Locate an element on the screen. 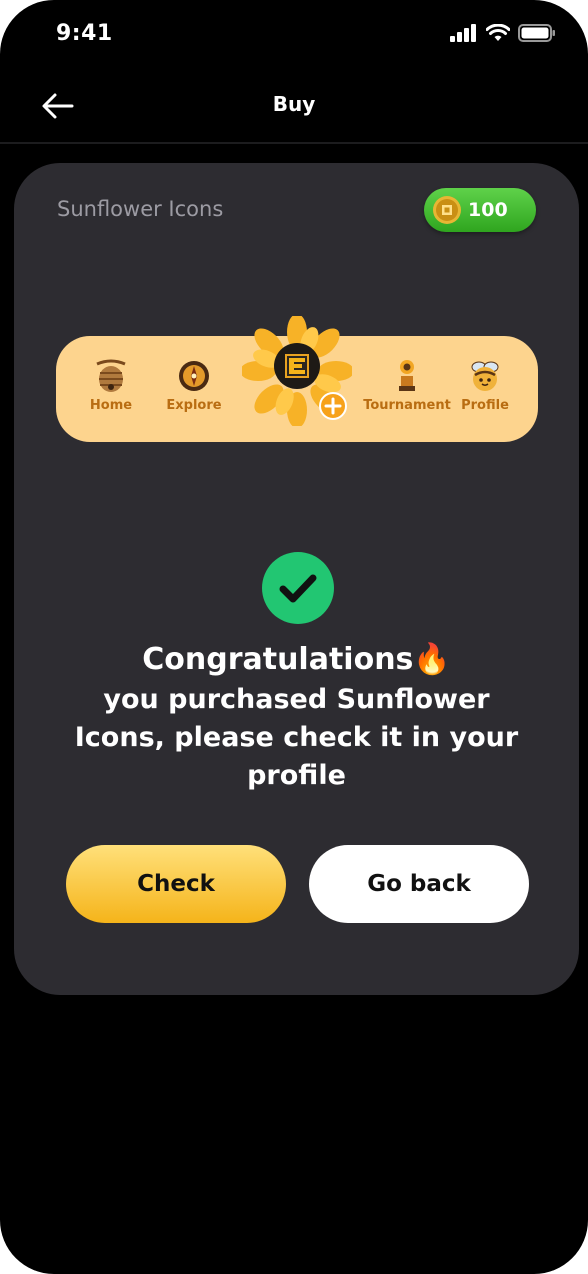  status-icons is located at coordinates (503, 33).